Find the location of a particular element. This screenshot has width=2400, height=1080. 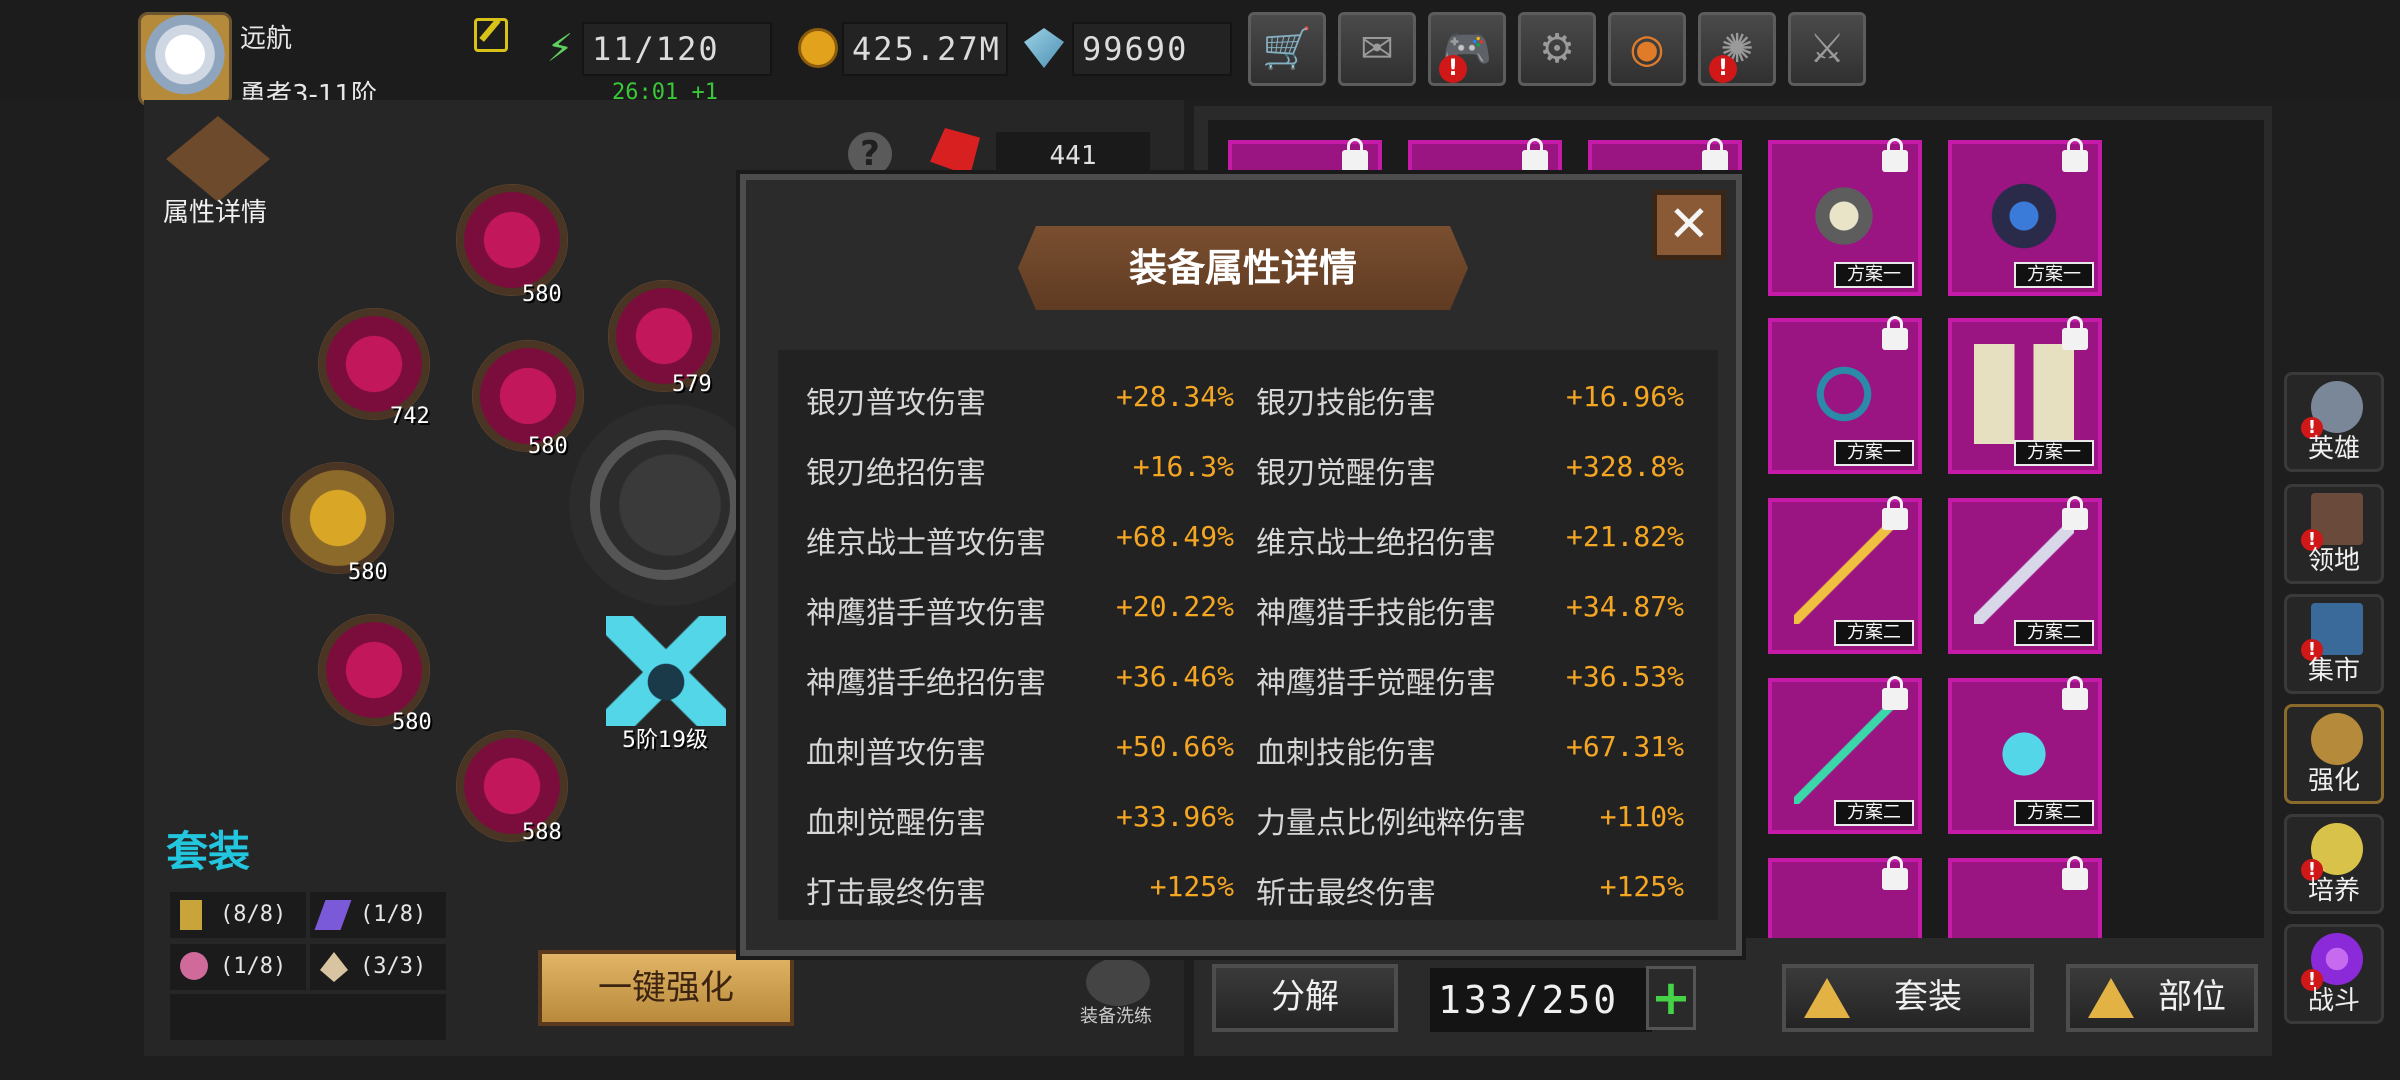

side-nav-heroes: ! 英雄 is located at coordinates (2334, 422).